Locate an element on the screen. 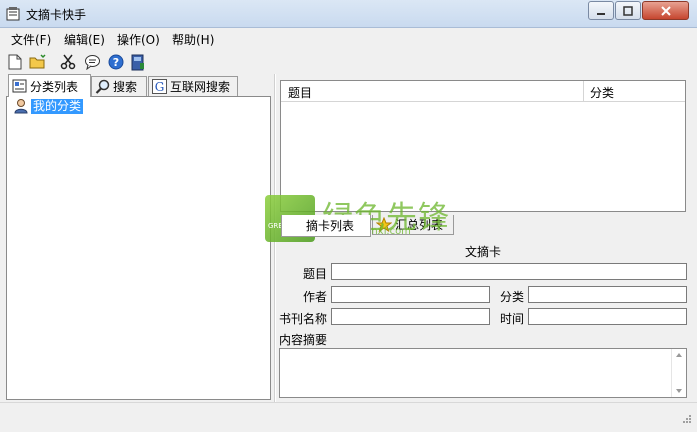 Image resolution: width=697 pixels, height=432 pixels. close-button is located at coordinates (665, 10).